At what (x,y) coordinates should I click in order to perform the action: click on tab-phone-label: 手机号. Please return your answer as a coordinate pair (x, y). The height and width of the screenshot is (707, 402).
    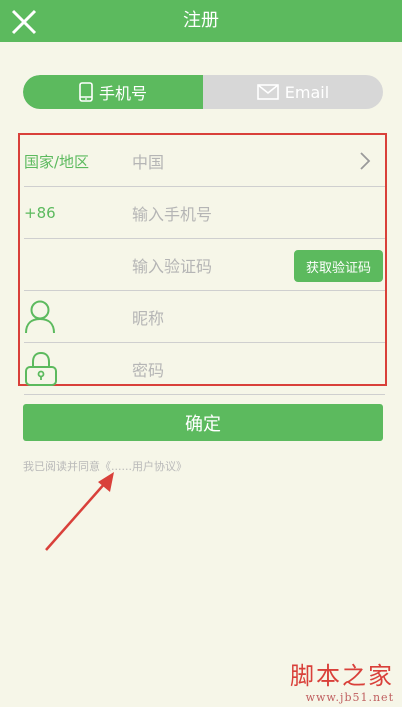
    Looking at the image, I should click on (122, 93).